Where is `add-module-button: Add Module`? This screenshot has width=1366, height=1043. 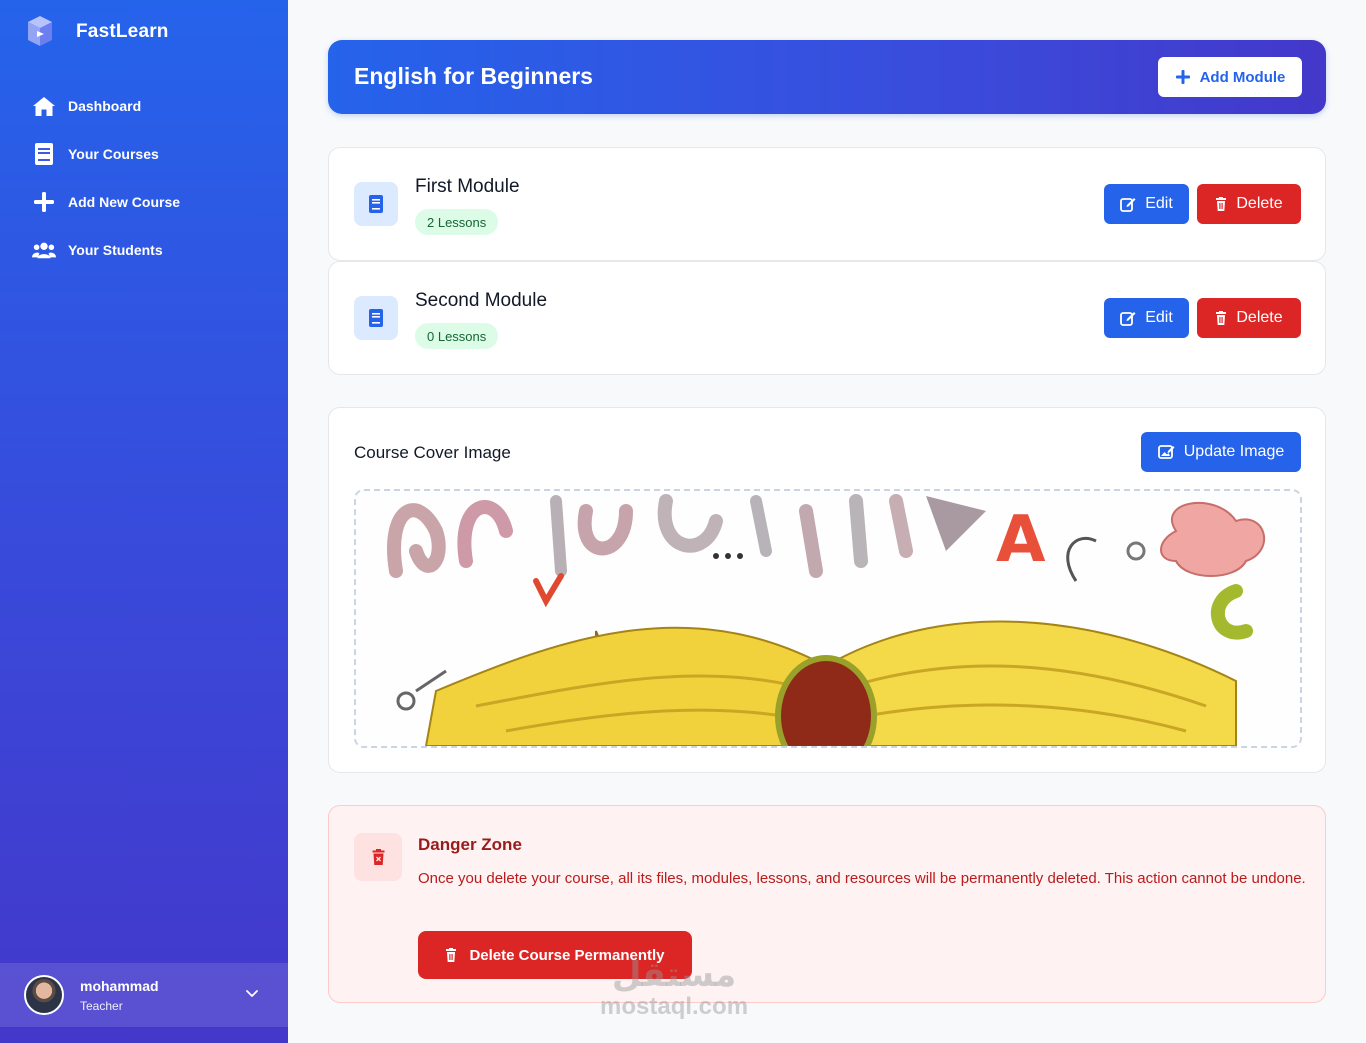 add-module-button: Add Module is located at coordinates (1230, 77).